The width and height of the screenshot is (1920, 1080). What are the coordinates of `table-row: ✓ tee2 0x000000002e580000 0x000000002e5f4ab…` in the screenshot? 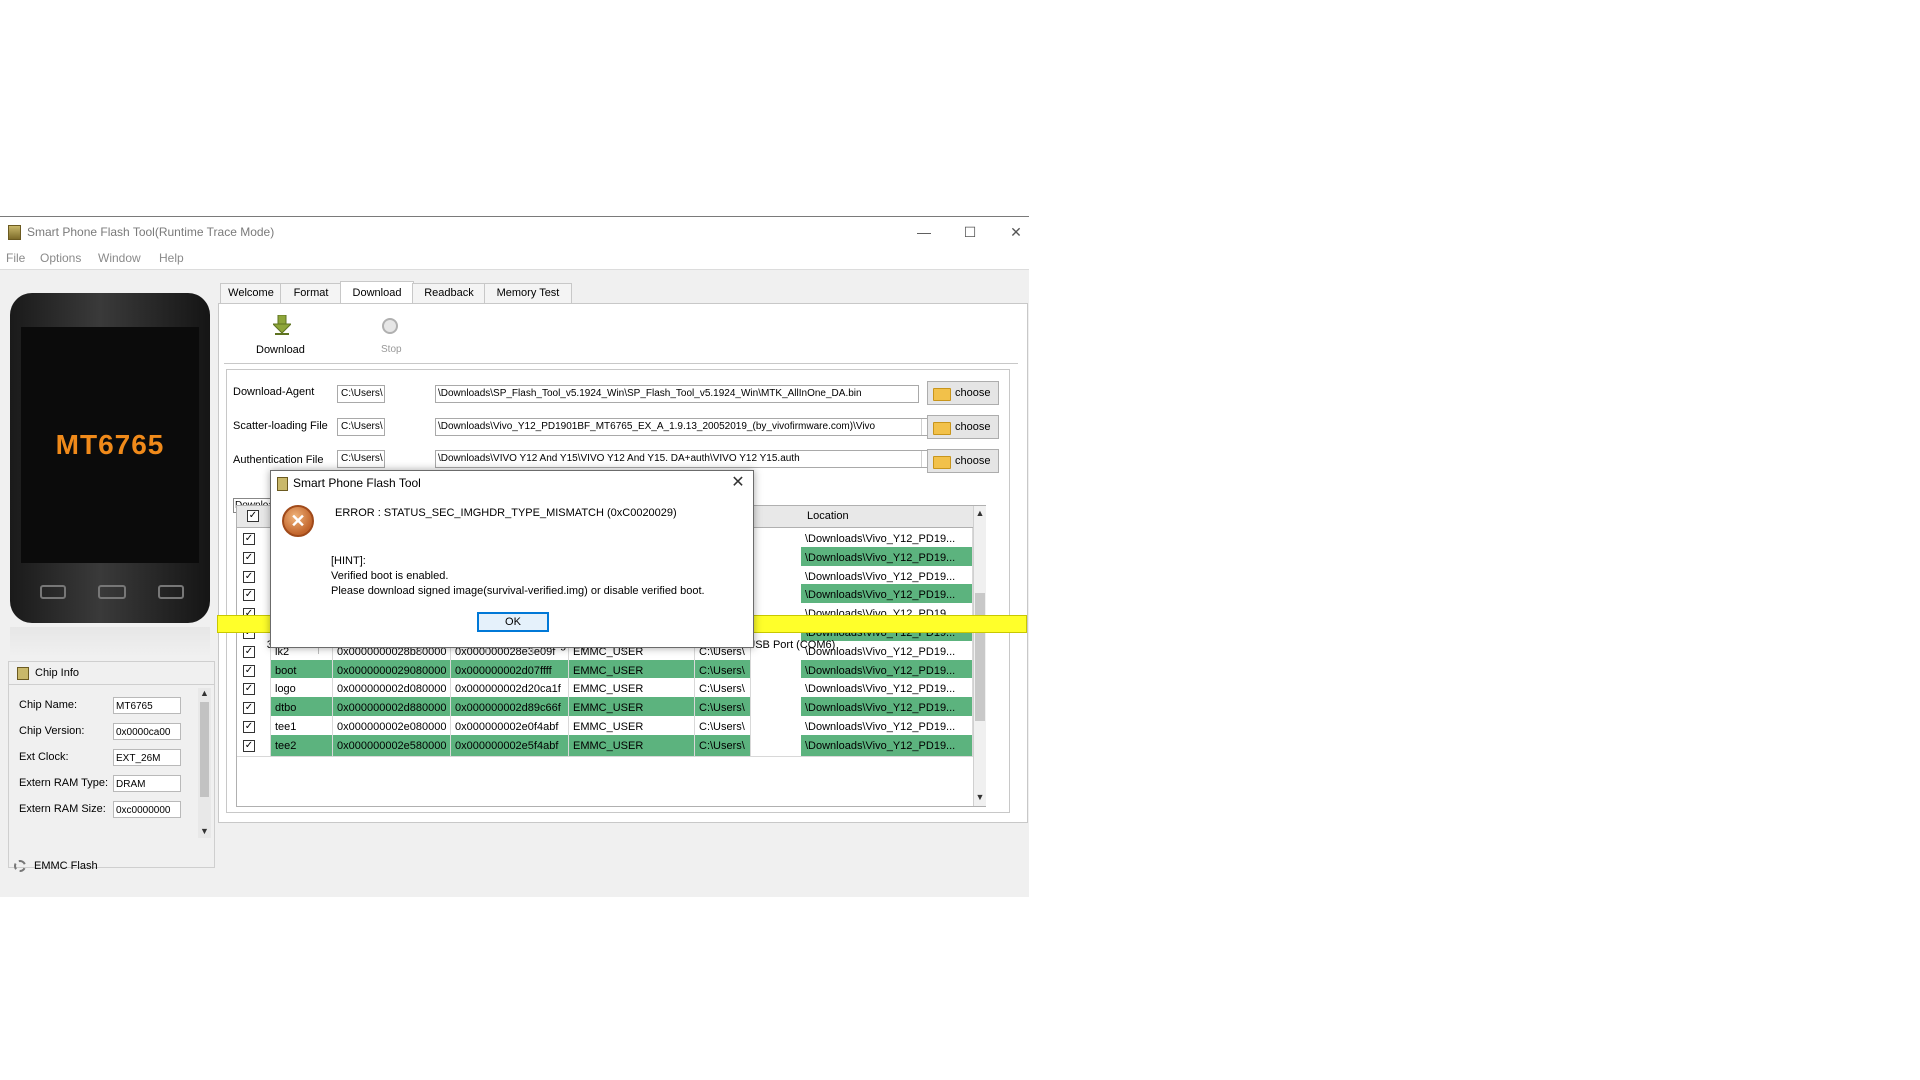 It's located at (605, 746).